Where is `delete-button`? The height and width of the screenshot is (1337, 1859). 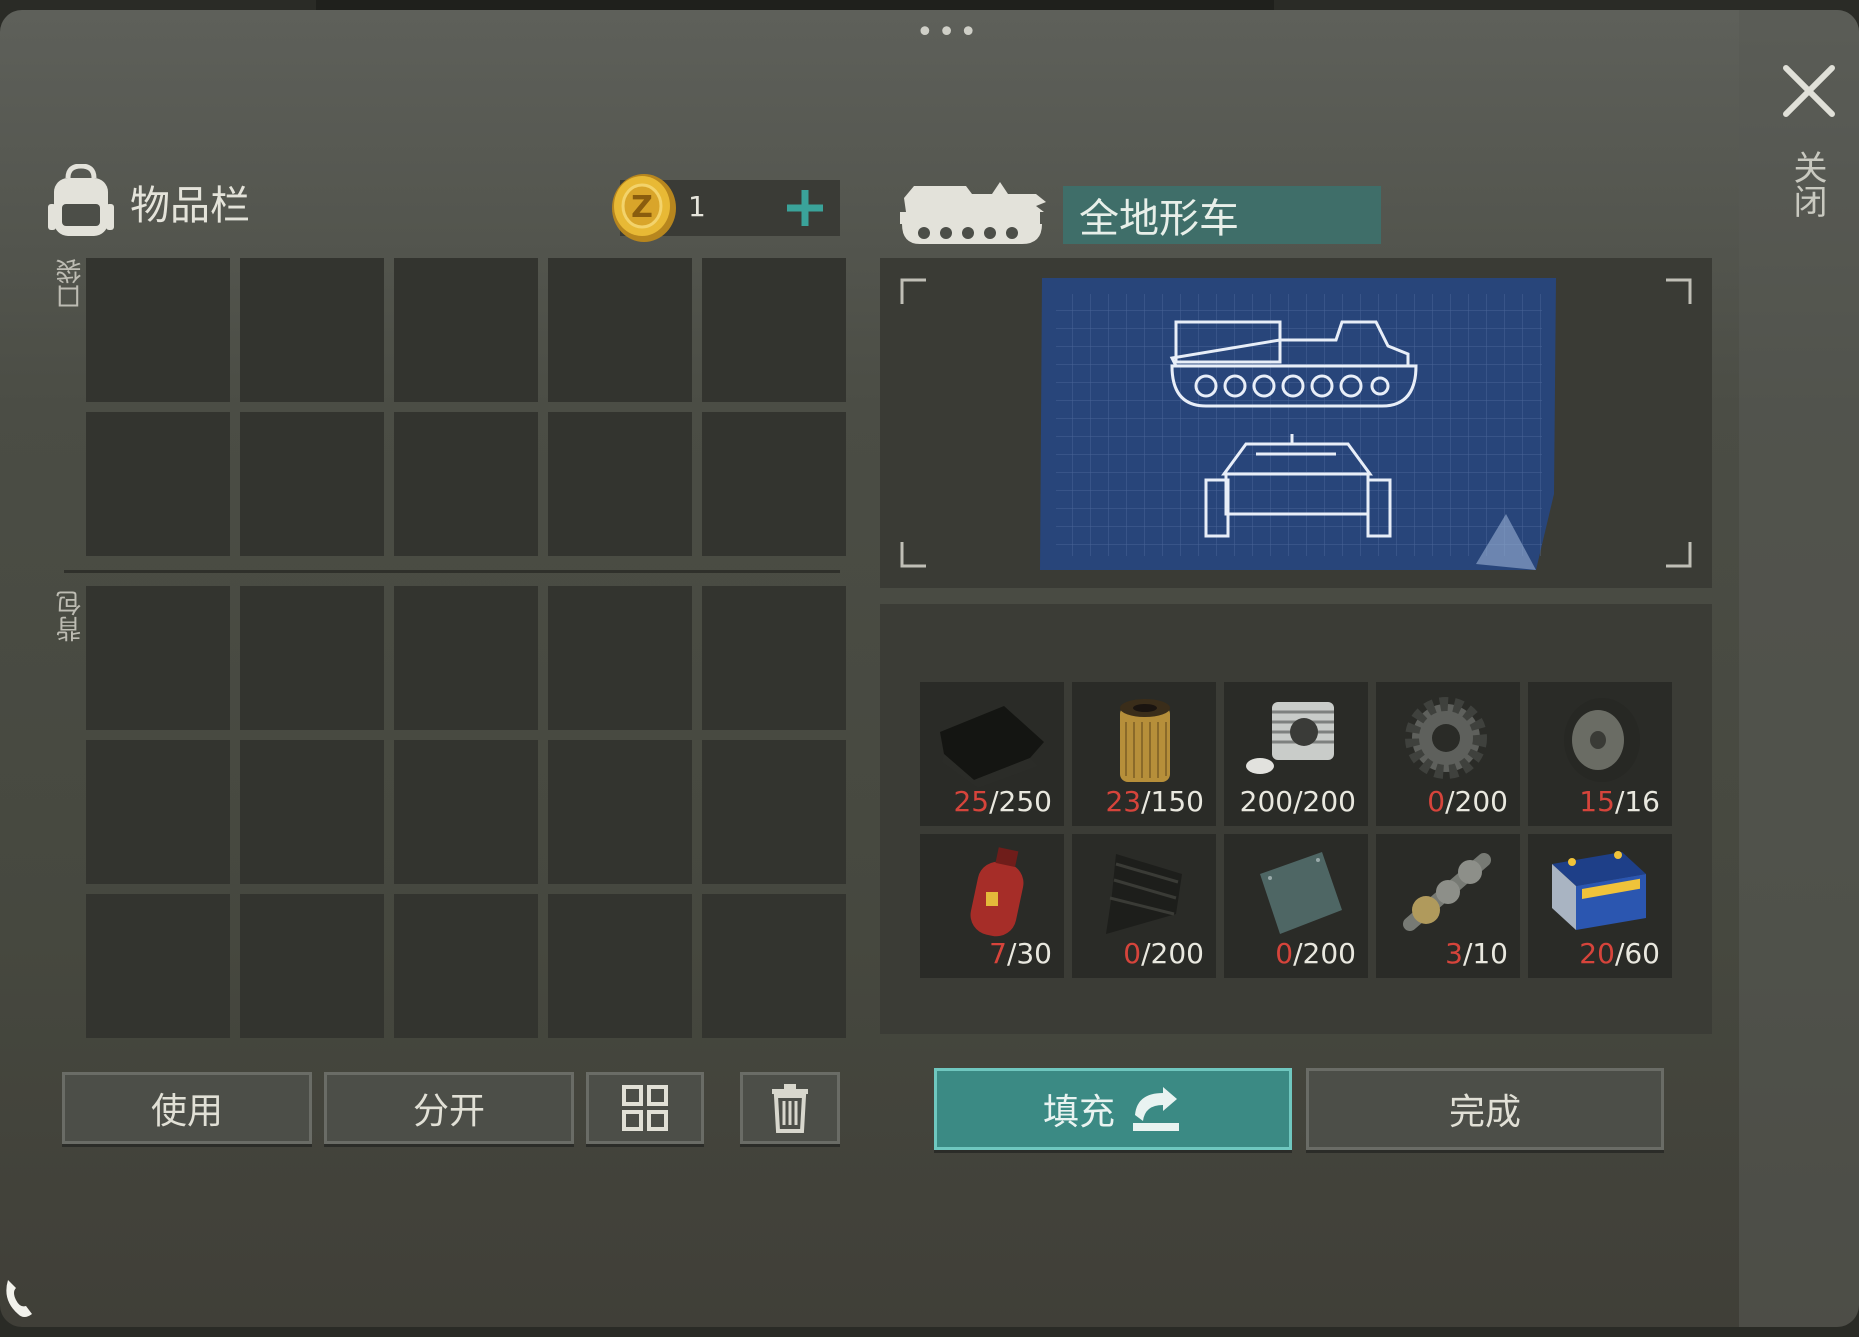 delete-button is located at coordinates (790, 1108).